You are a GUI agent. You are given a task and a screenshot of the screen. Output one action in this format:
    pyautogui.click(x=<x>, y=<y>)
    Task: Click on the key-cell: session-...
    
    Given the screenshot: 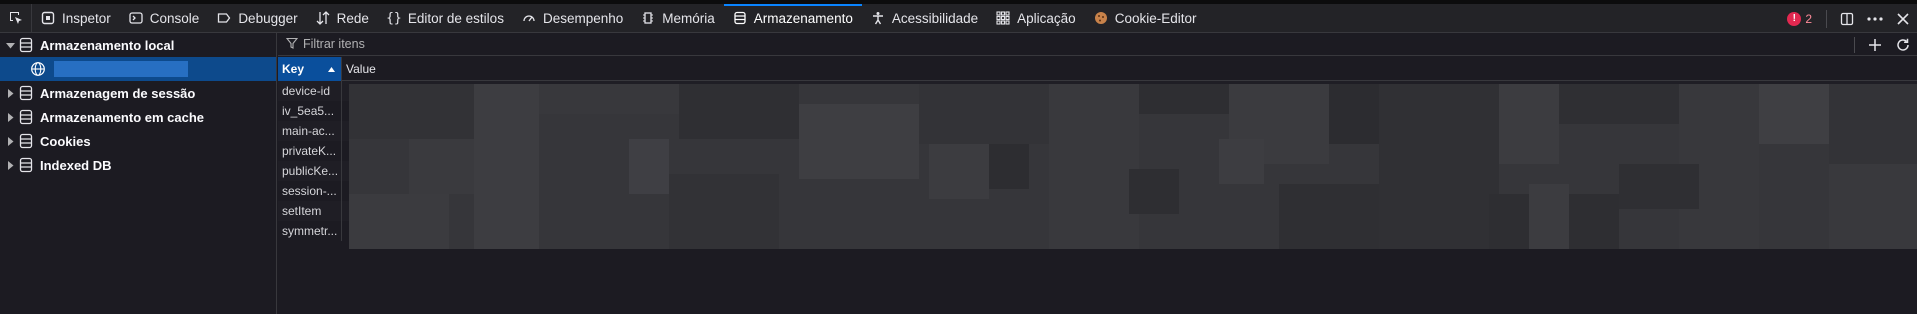 What is the action you would take?
    pyautogui.click(x=310, y=191)
    